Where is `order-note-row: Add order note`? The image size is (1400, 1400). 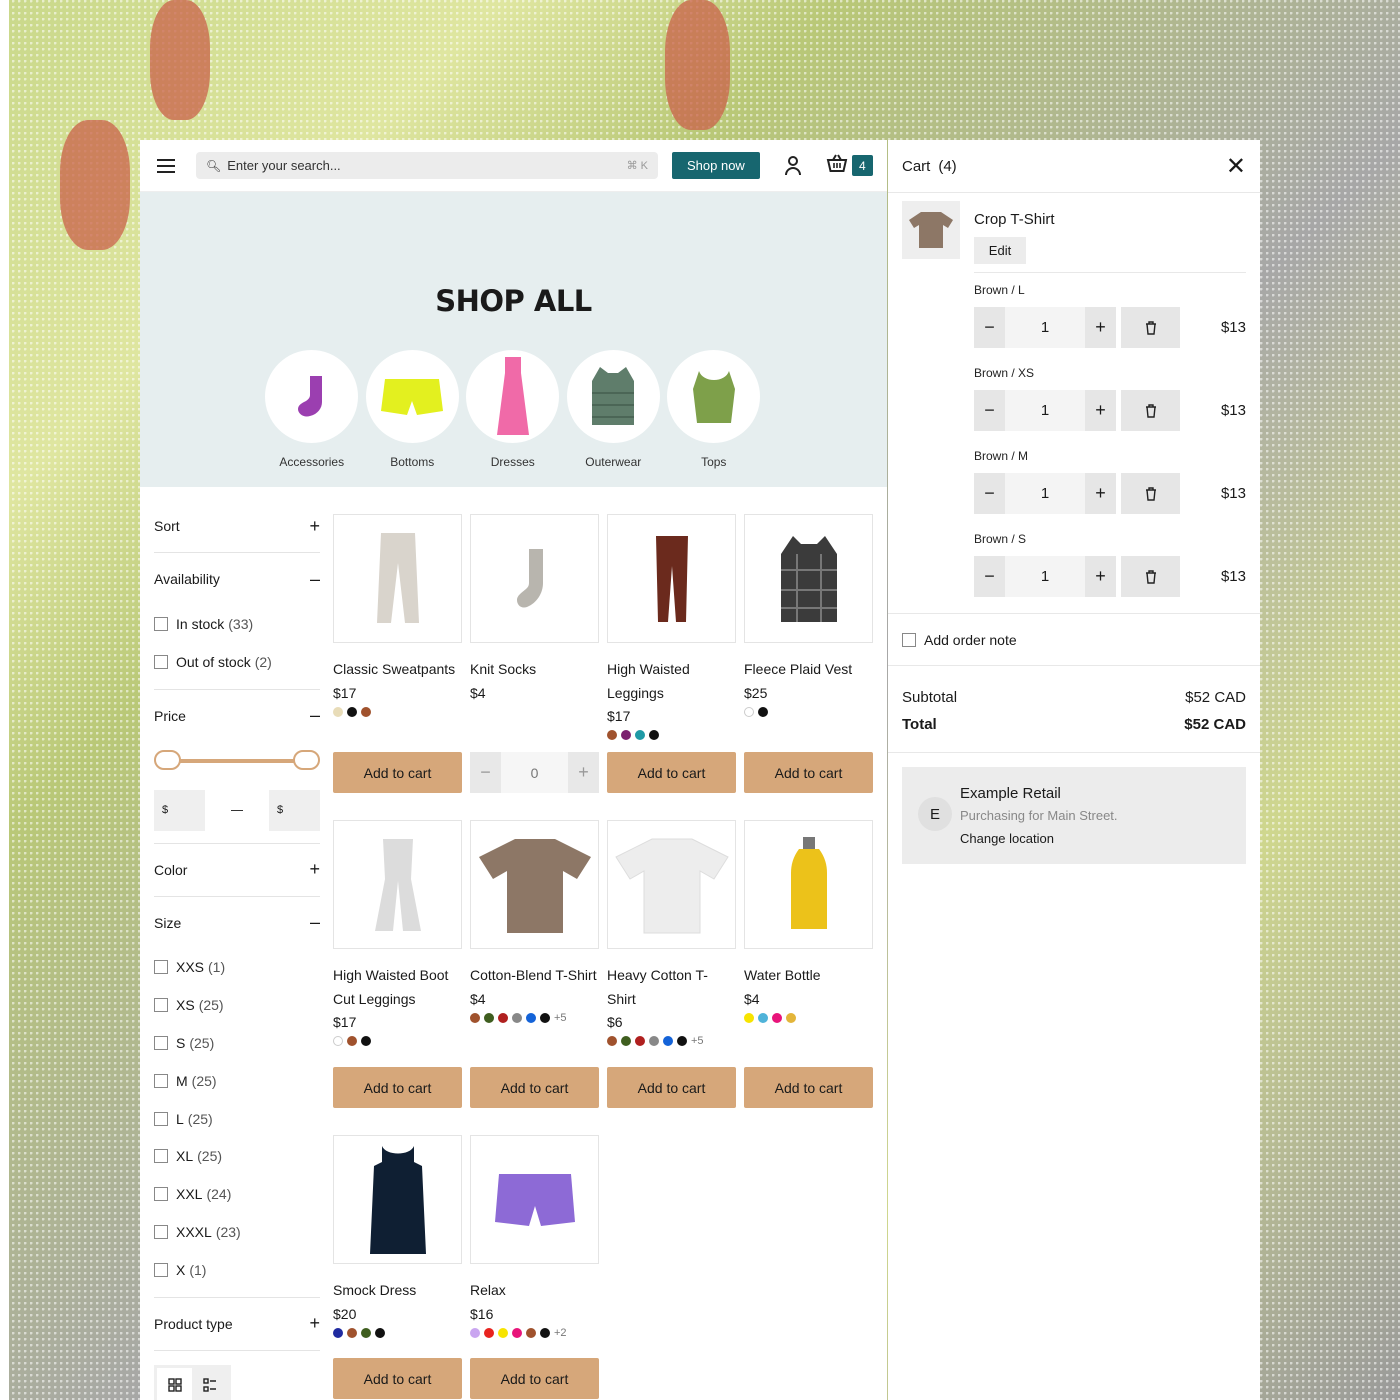 order-note-row: Add order note is located at coordinates (1074, 639).